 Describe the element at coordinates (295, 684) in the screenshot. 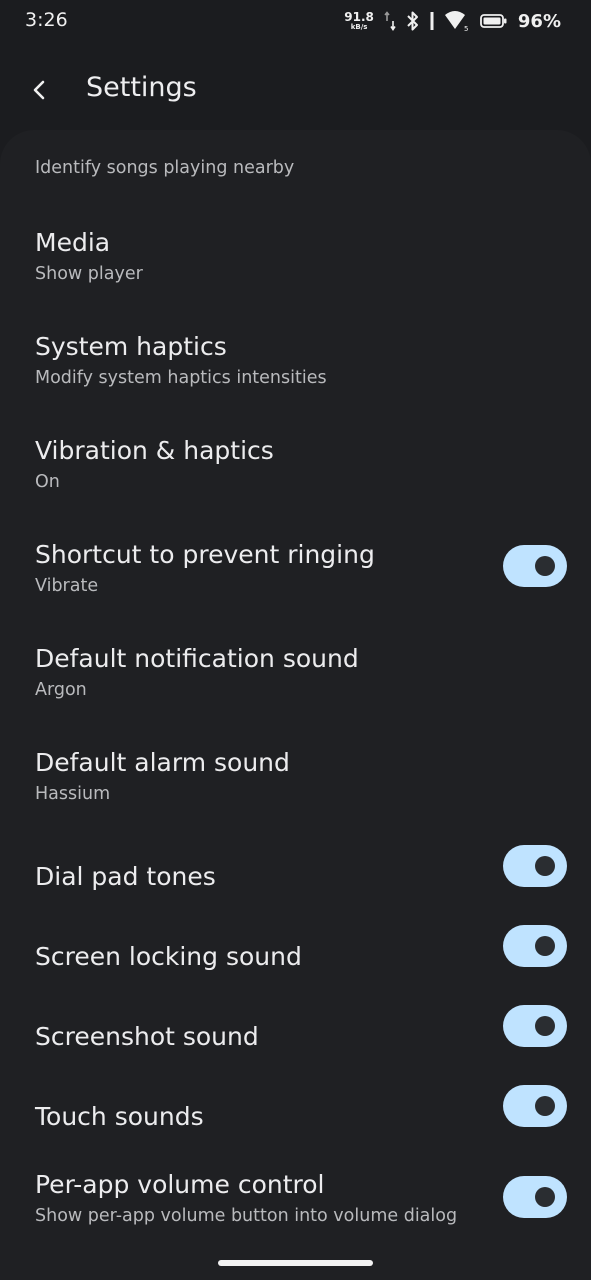

I see `setting-notification-sound: Default notification sound Argon` at that location.